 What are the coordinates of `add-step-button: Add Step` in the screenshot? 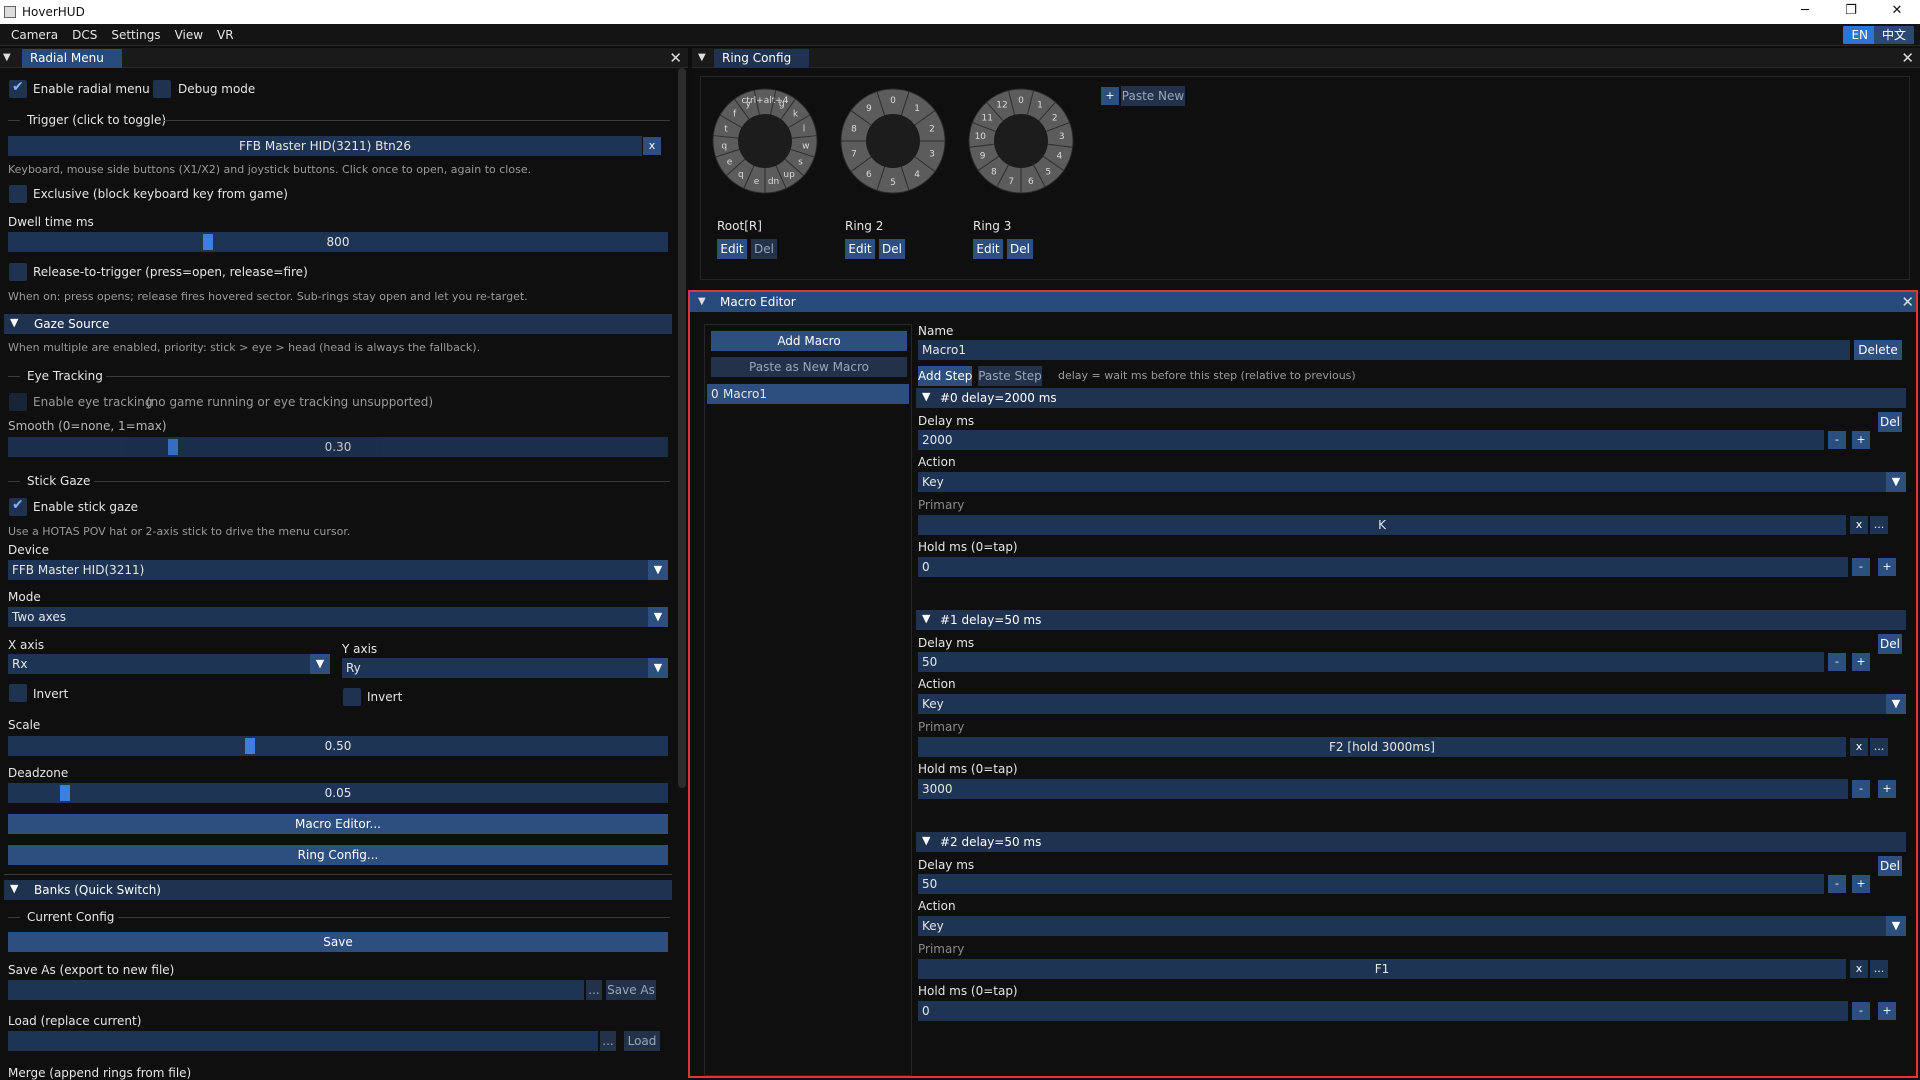 It's located at (945, 376).